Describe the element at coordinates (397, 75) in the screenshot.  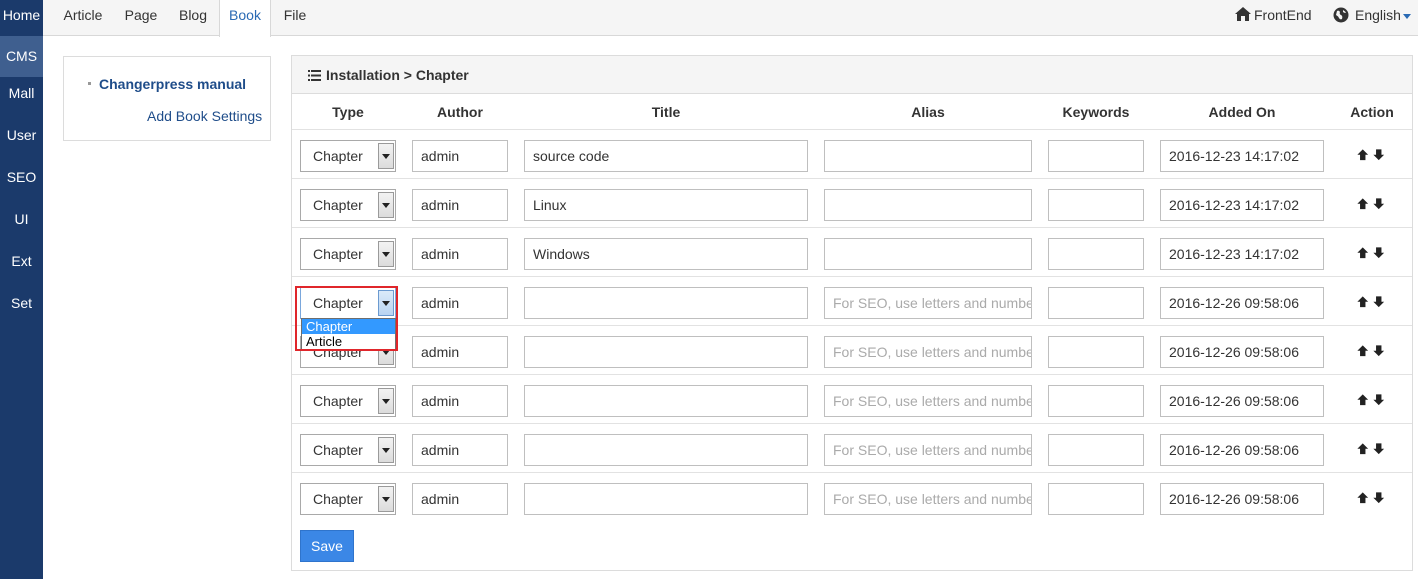
I see `breadcrumb: Installation > Chapter` at that location.